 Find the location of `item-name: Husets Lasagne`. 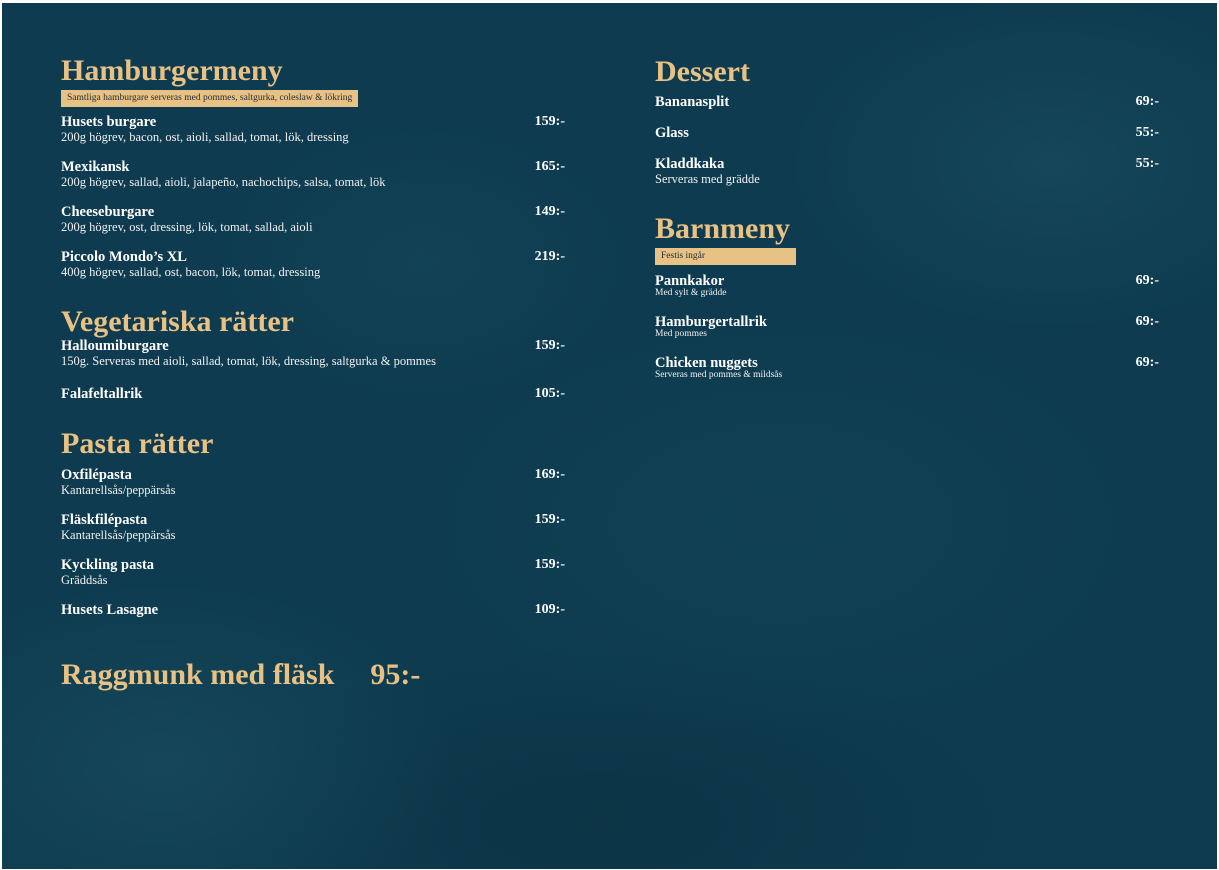

item-name: Husets Lasagne is located at coordinates (110, 610).